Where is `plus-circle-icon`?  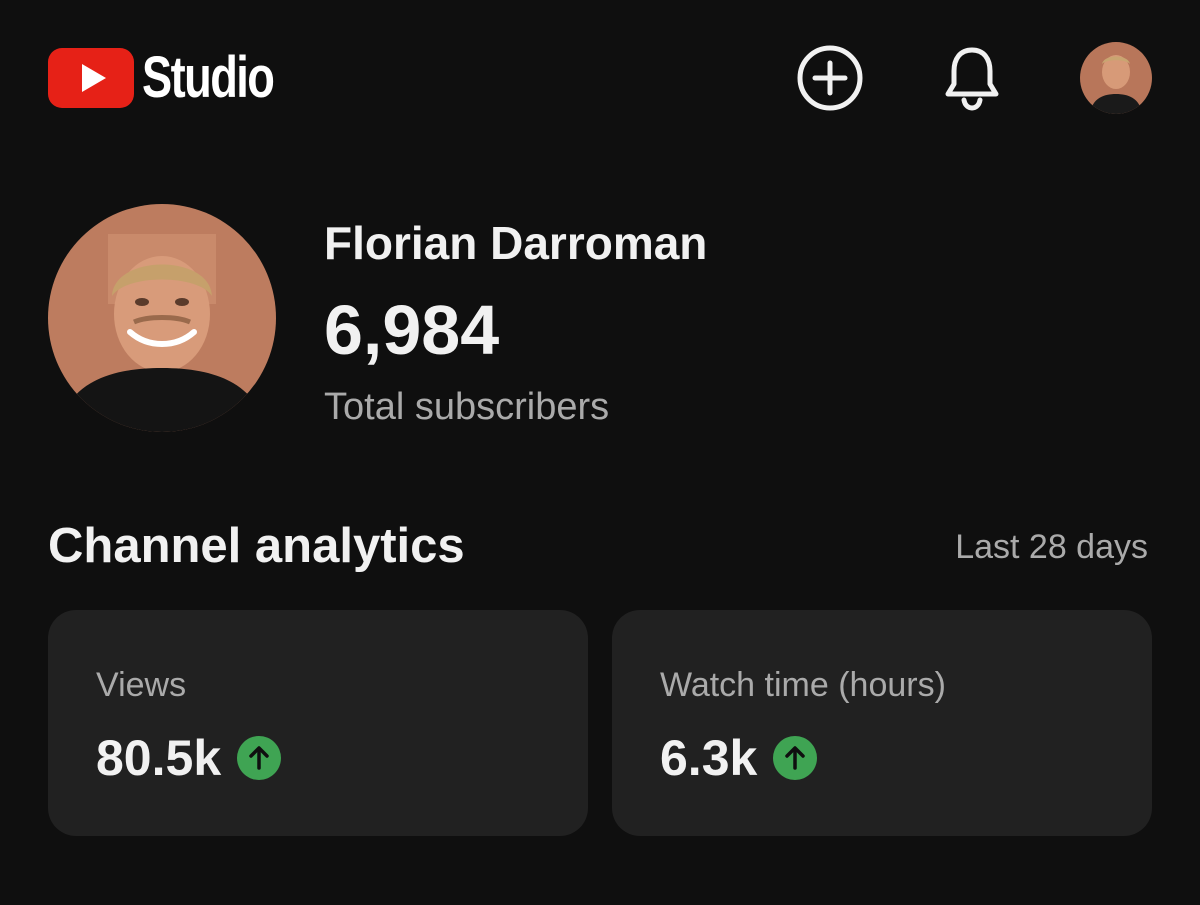
plus-circle-icon is located at coordinates (830, 78).